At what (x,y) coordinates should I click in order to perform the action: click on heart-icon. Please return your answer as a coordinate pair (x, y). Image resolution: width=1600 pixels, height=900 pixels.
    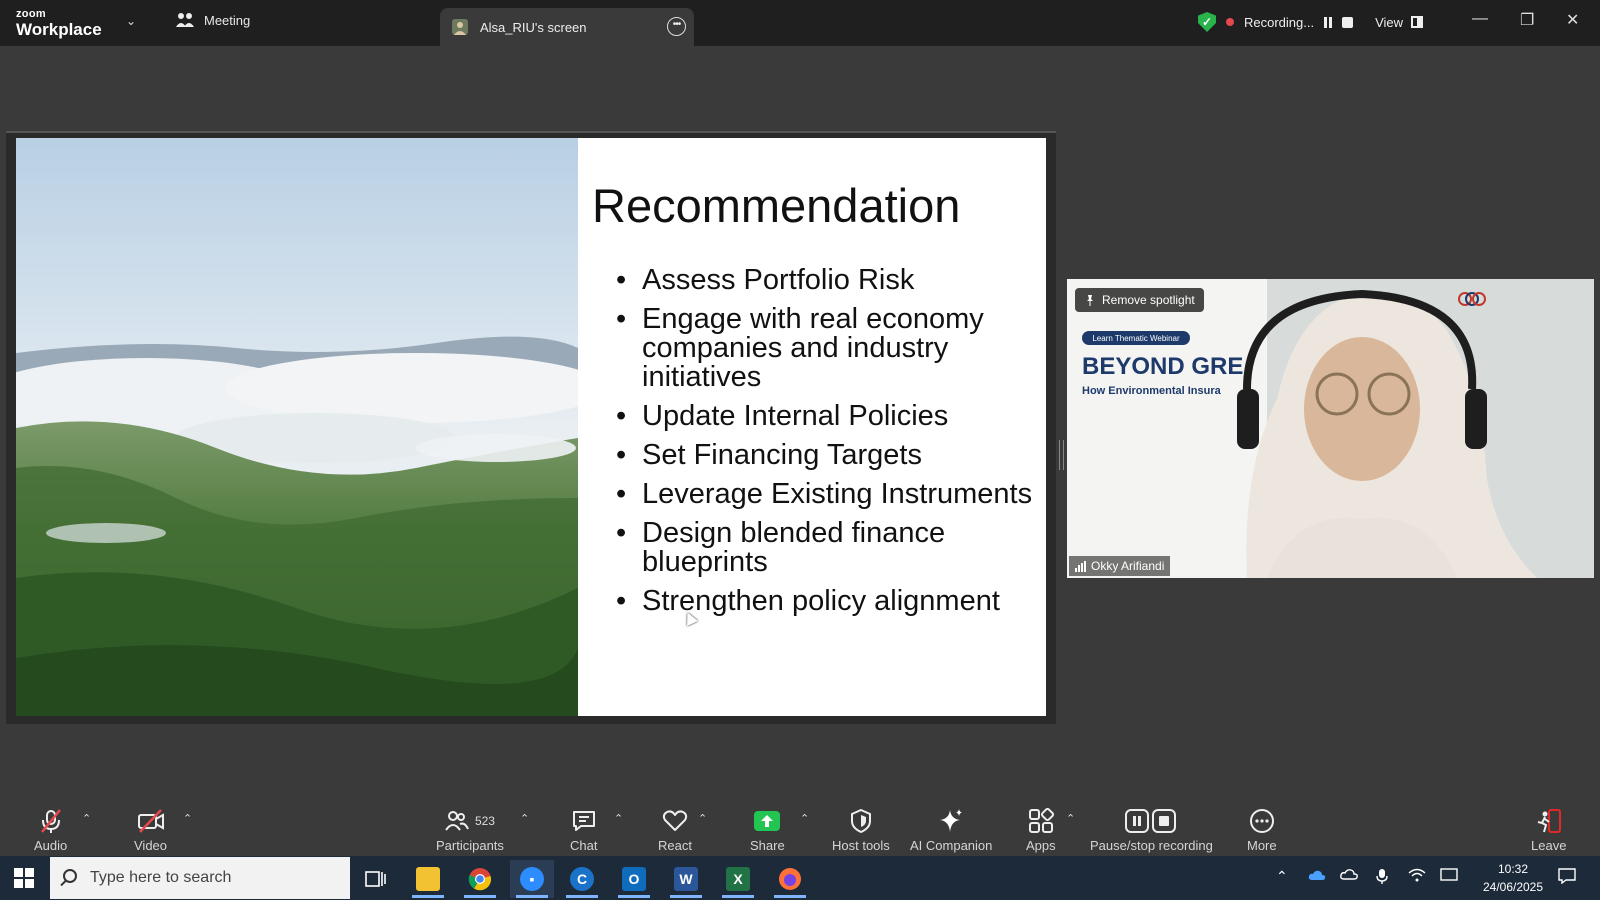
    Looking at the image, I should click on (675, 821).